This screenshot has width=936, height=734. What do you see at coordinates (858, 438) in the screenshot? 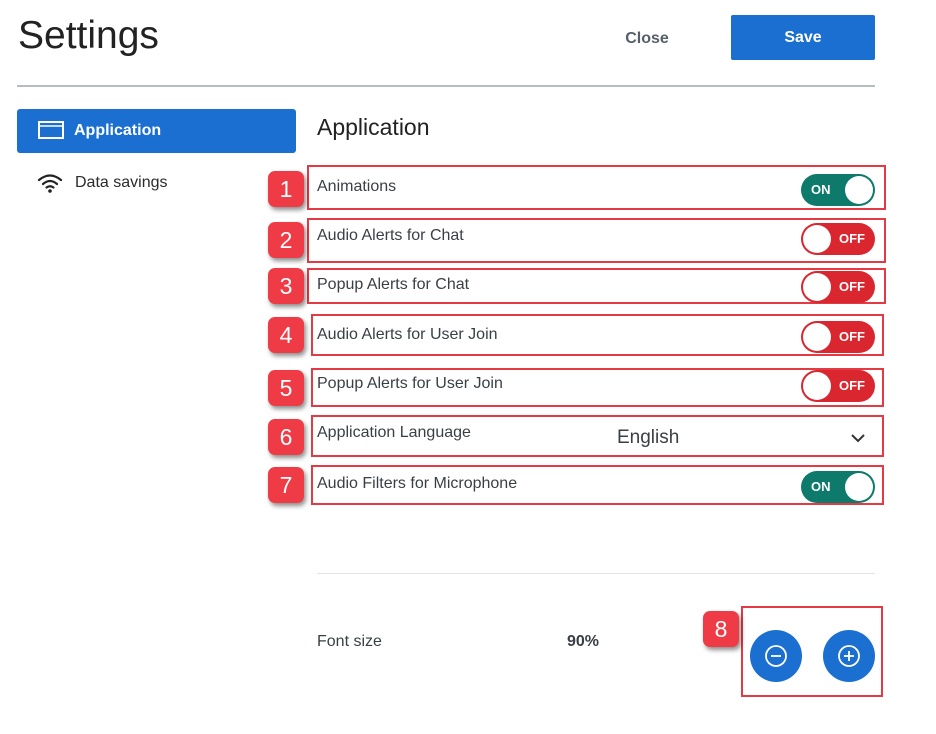
I see `chevron-down-icon` at bounding box center [858, 438].